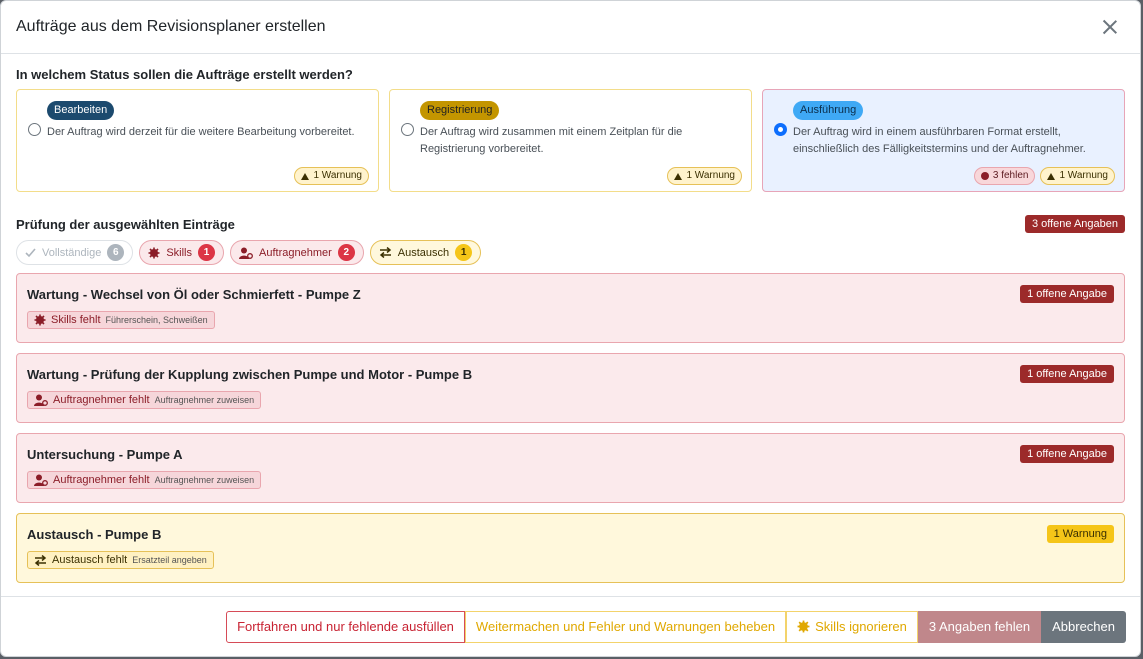  What do you see at coordinates (1080, 534) in the screenshot?
I see `entry-status-badge: 1 Warnung` at bounding box center [1080, 534].